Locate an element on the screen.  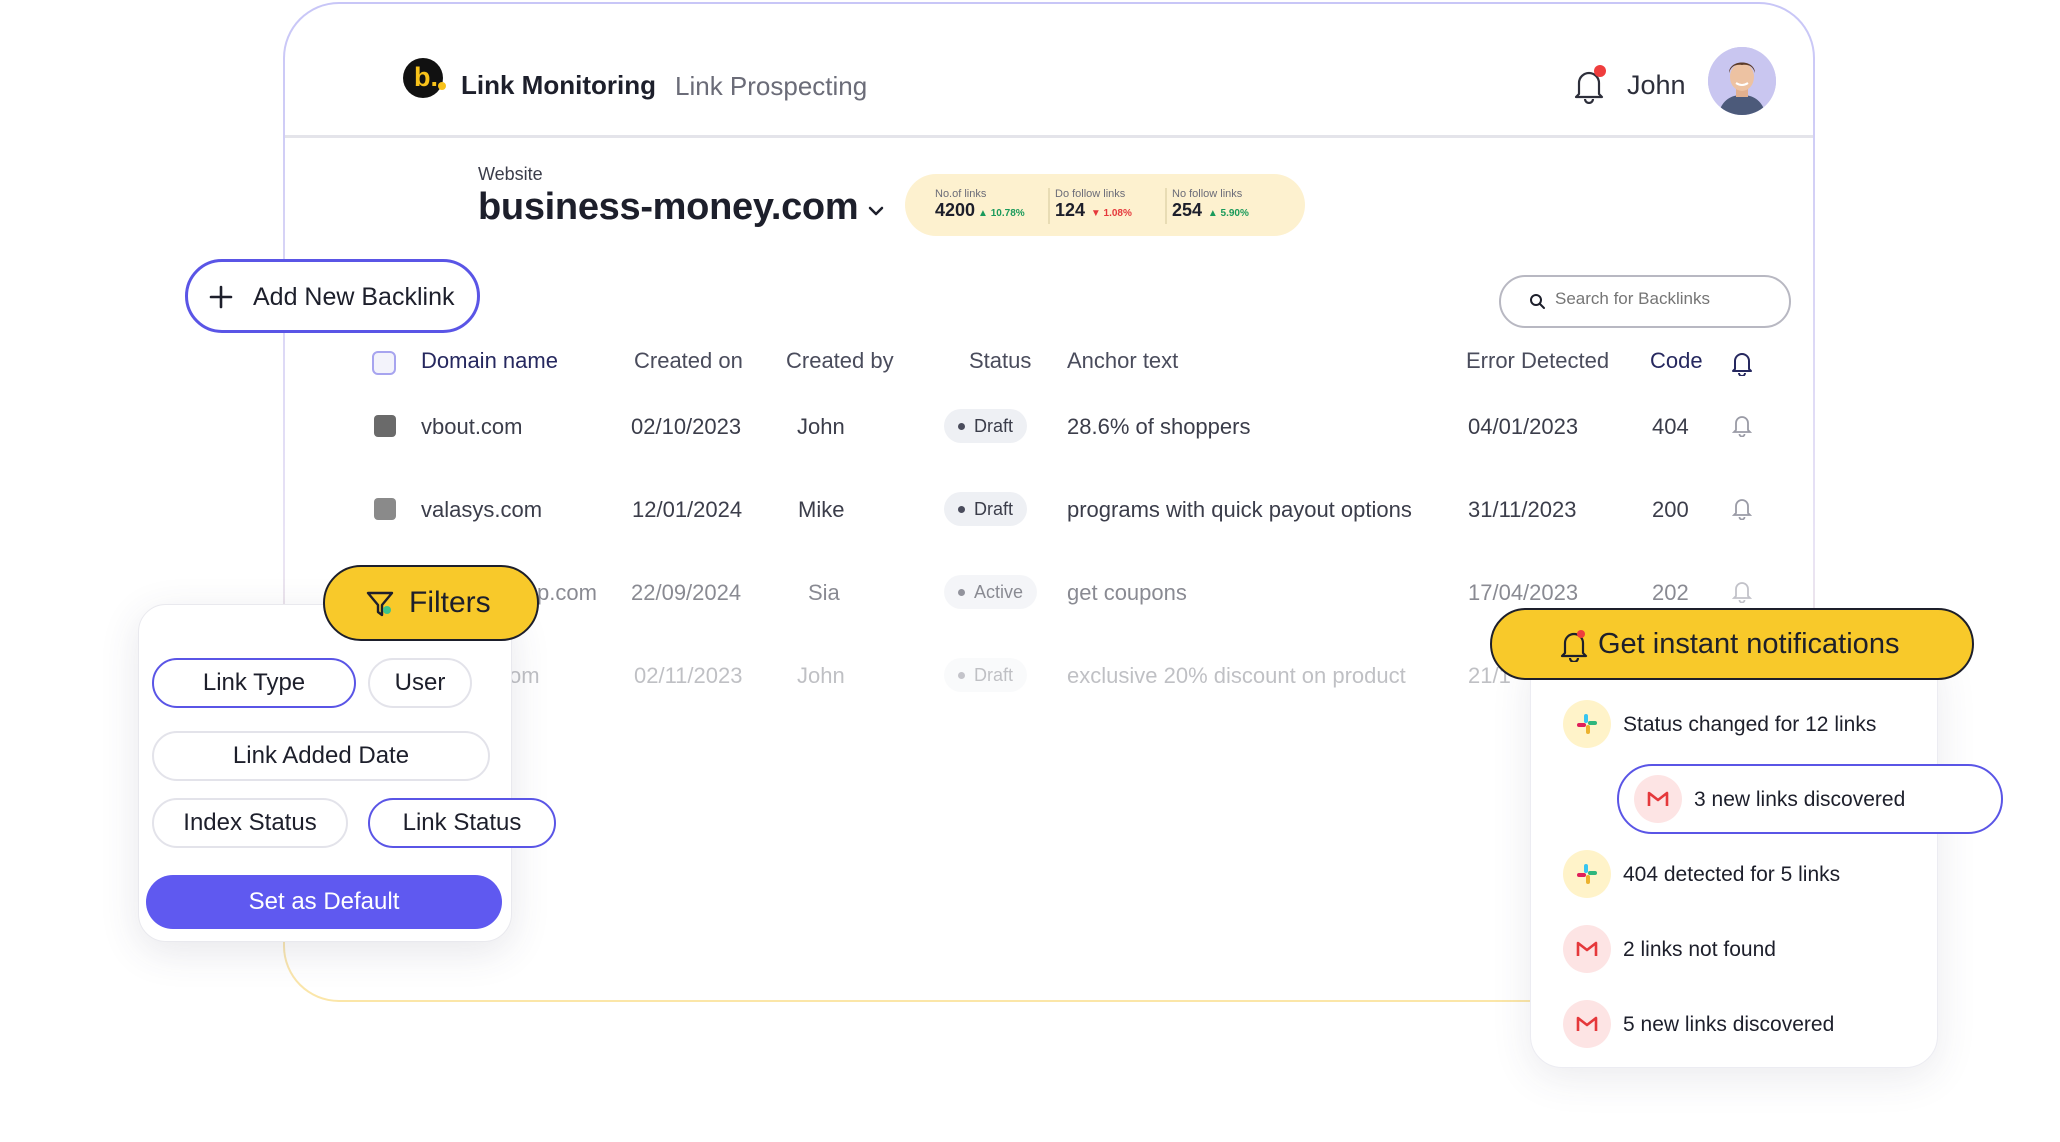
cell-code: 202 is located at coordinates (1670, 592).